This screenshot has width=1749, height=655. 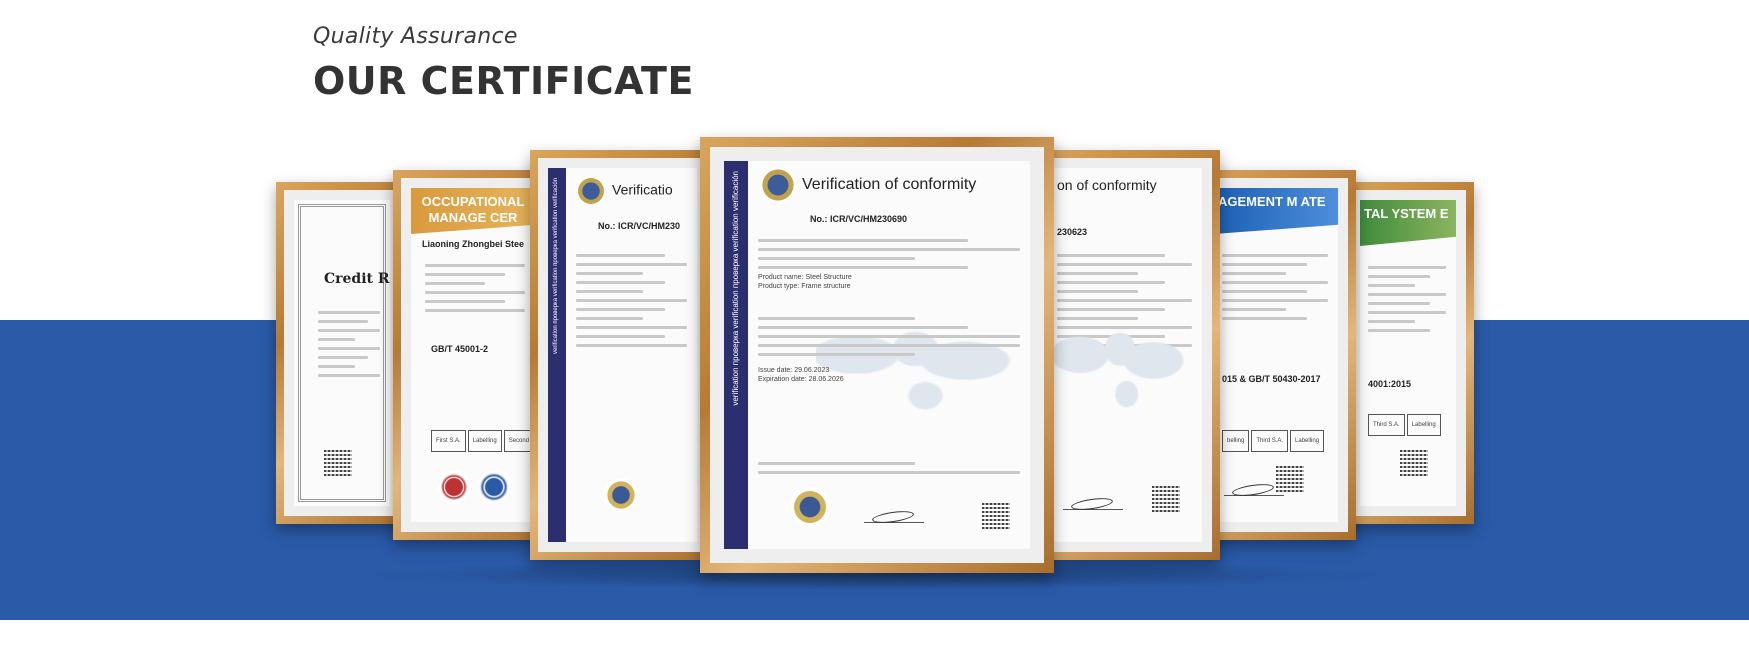 I want to click on certificate-mat: Credit R, so click(x=342, y=353).